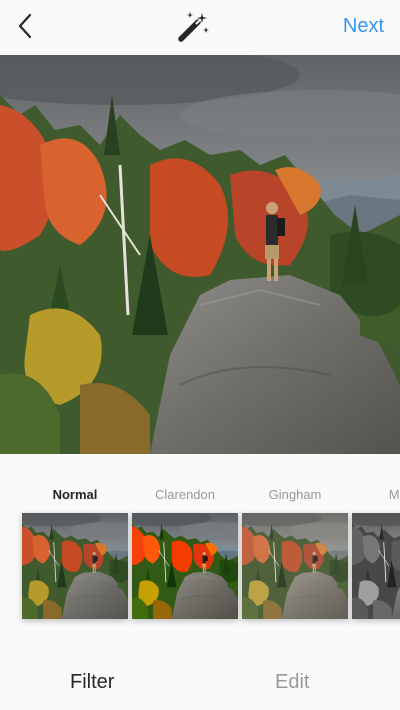 The width and height of the screenshot is (400, 710). I want to click on chevron-left-icon, so click(26, 26).